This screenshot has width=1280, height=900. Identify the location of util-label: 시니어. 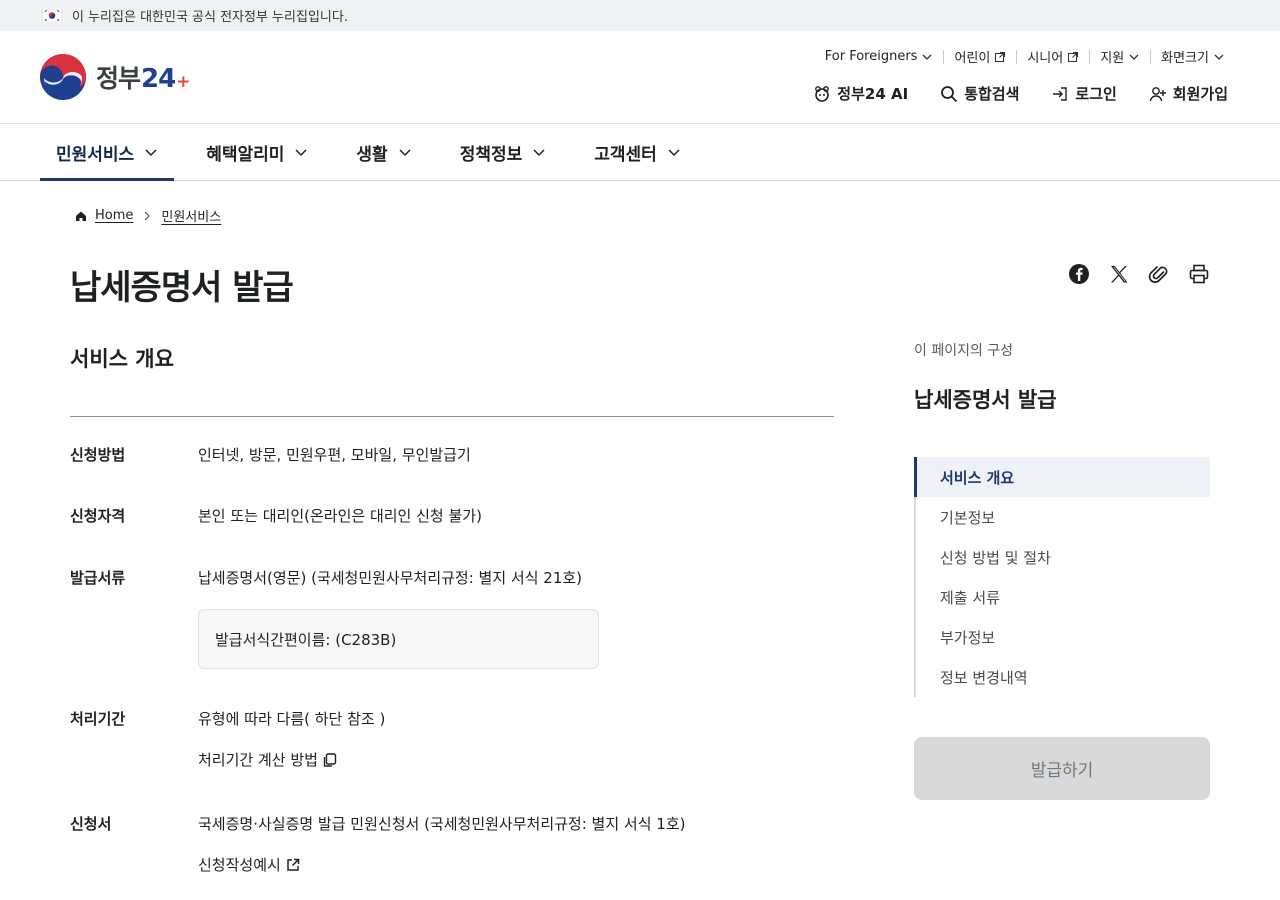
(1045, 58).